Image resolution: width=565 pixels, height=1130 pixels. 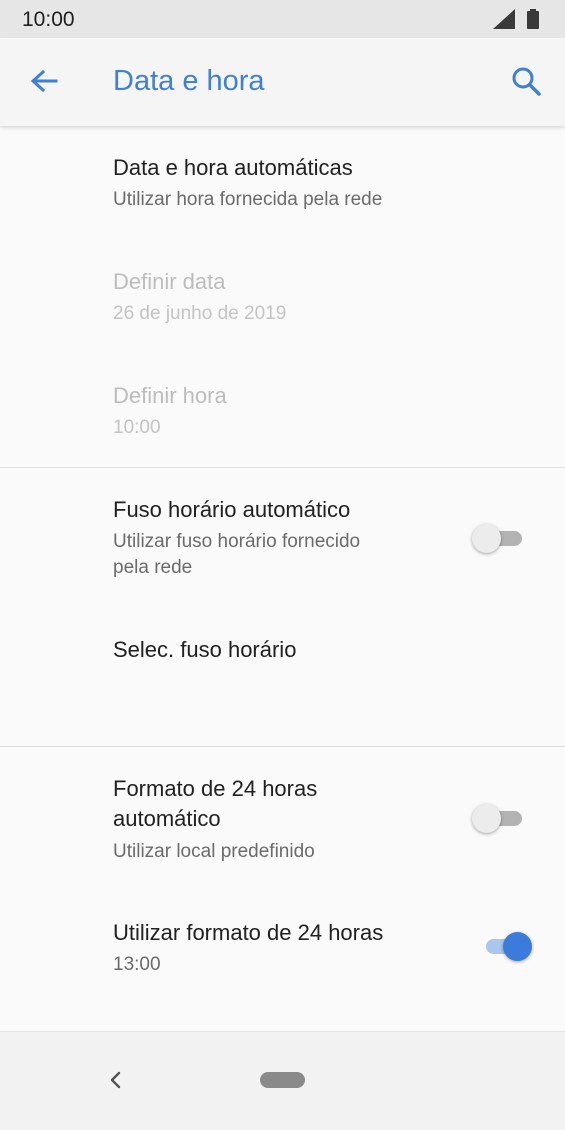 I want to click on auto-datetime-title: Data e hora automáticas, so click(x=233, y=167).